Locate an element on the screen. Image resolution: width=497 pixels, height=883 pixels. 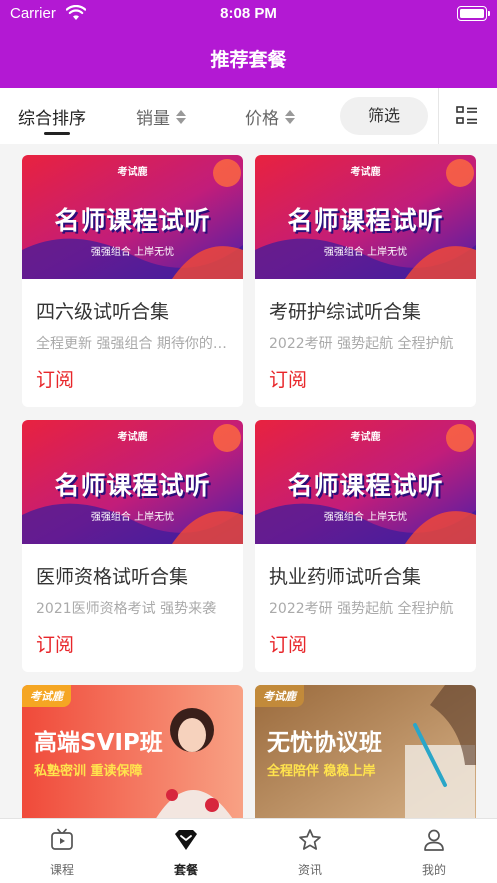
sort-price-tab: 价格 is located at coordinates (270, 116).